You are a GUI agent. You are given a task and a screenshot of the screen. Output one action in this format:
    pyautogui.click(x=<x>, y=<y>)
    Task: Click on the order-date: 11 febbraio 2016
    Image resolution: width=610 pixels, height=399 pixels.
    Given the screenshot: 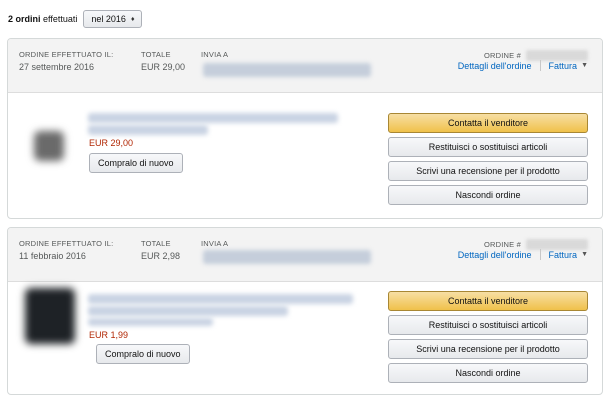 What is the action you would take?
    pyautogui.click(x=52, y=256)
    